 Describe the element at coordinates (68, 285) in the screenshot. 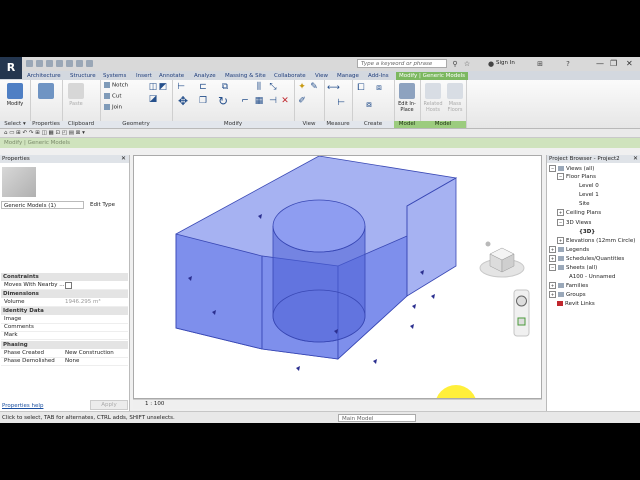

I see `moves-with-nearby-checkbox` at that location.